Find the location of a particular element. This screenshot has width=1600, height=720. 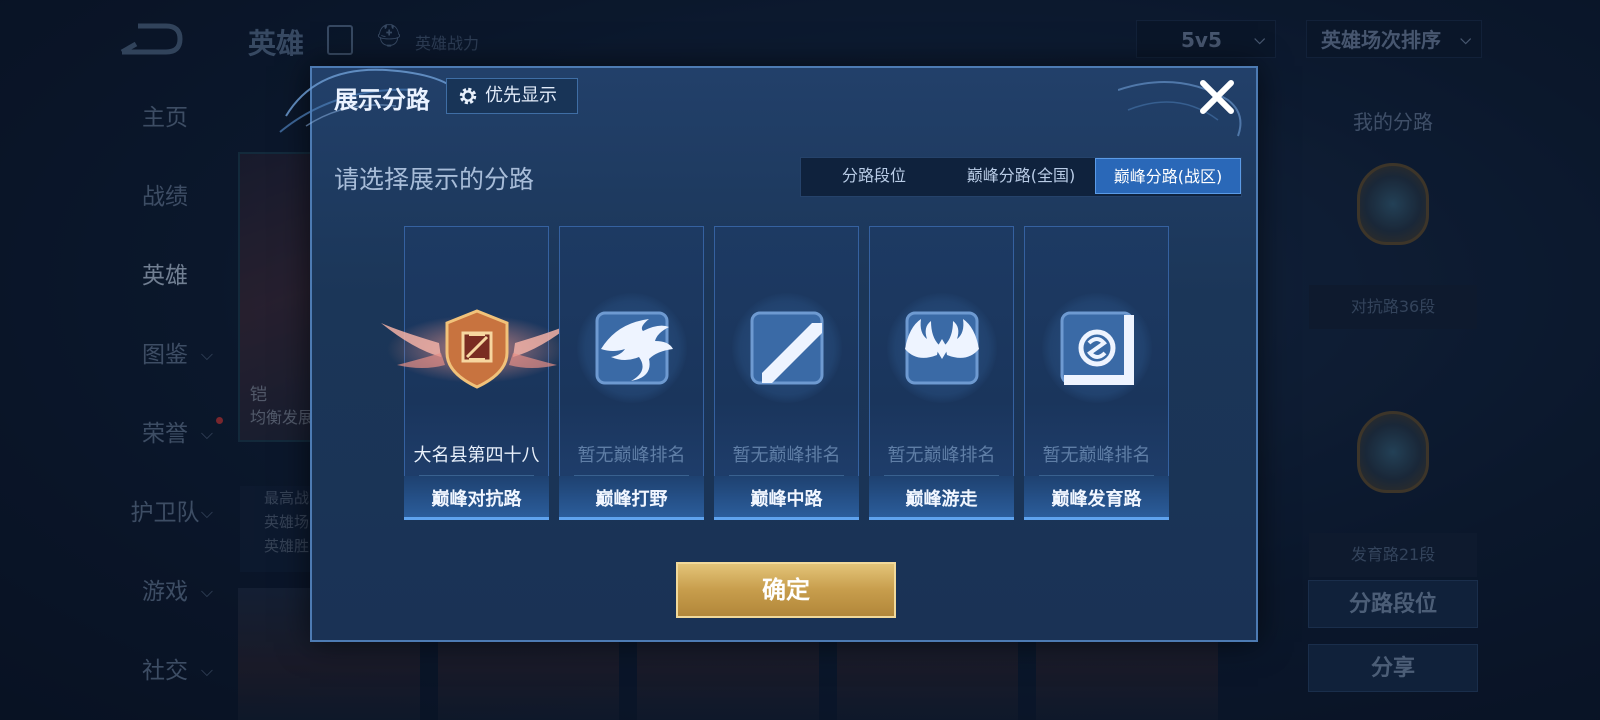

priority-display-button: 优先显示 is located at coordinates (512, 96).